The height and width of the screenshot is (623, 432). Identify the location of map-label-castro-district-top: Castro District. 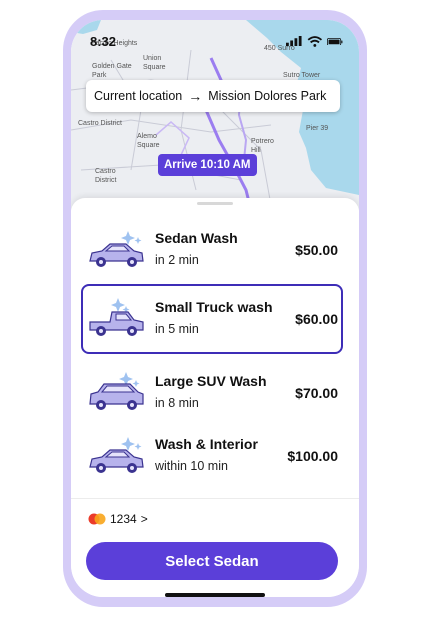
(100, 123).